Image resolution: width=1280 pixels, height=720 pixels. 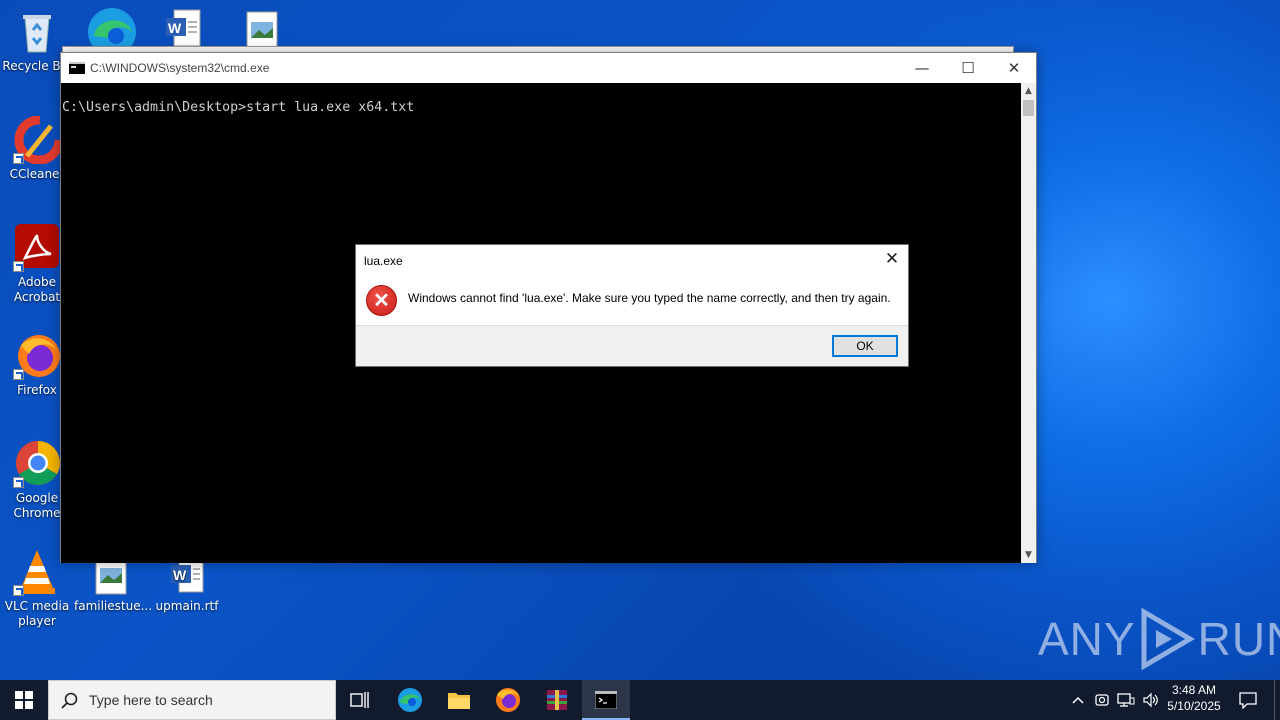 What do you see at coordinates (1028, 91) in the screenshot?
I see `scroll-up-icon: ▲` at bounding box center [1028, 91].